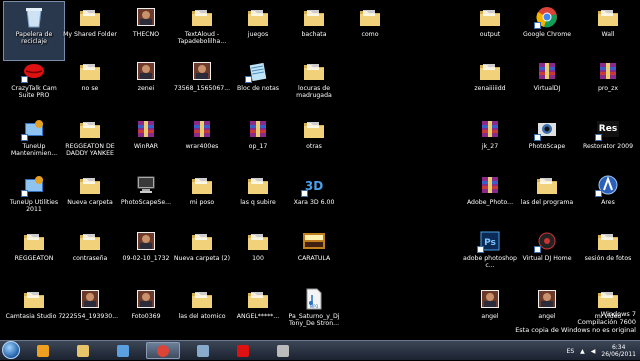 Image resolution: width=640 pixels, height=361 pixels. I want to click on desktop-icon-contrasena: contraseña, so click(90, 255).